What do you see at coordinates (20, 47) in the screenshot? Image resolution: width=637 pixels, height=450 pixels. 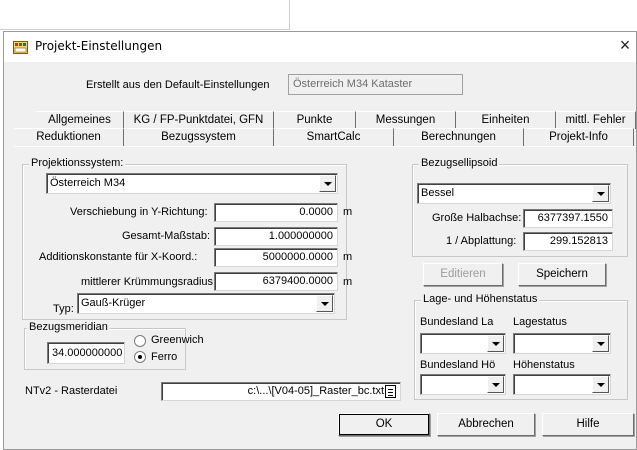 I see `app-icon` at bounding box center [20, 47].